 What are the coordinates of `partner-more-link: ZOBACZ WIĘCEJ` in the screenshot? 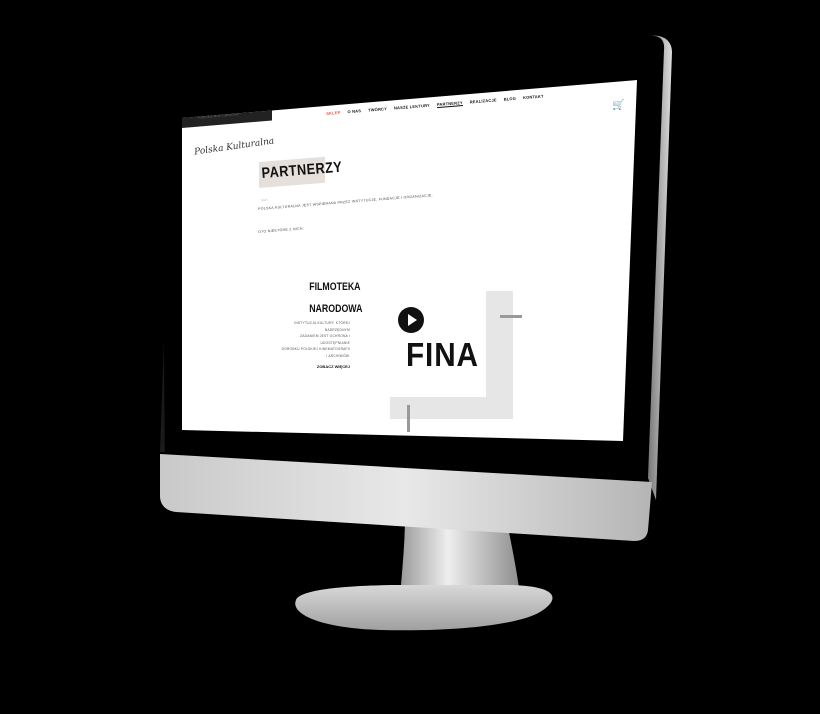 It's located at (333, 366).